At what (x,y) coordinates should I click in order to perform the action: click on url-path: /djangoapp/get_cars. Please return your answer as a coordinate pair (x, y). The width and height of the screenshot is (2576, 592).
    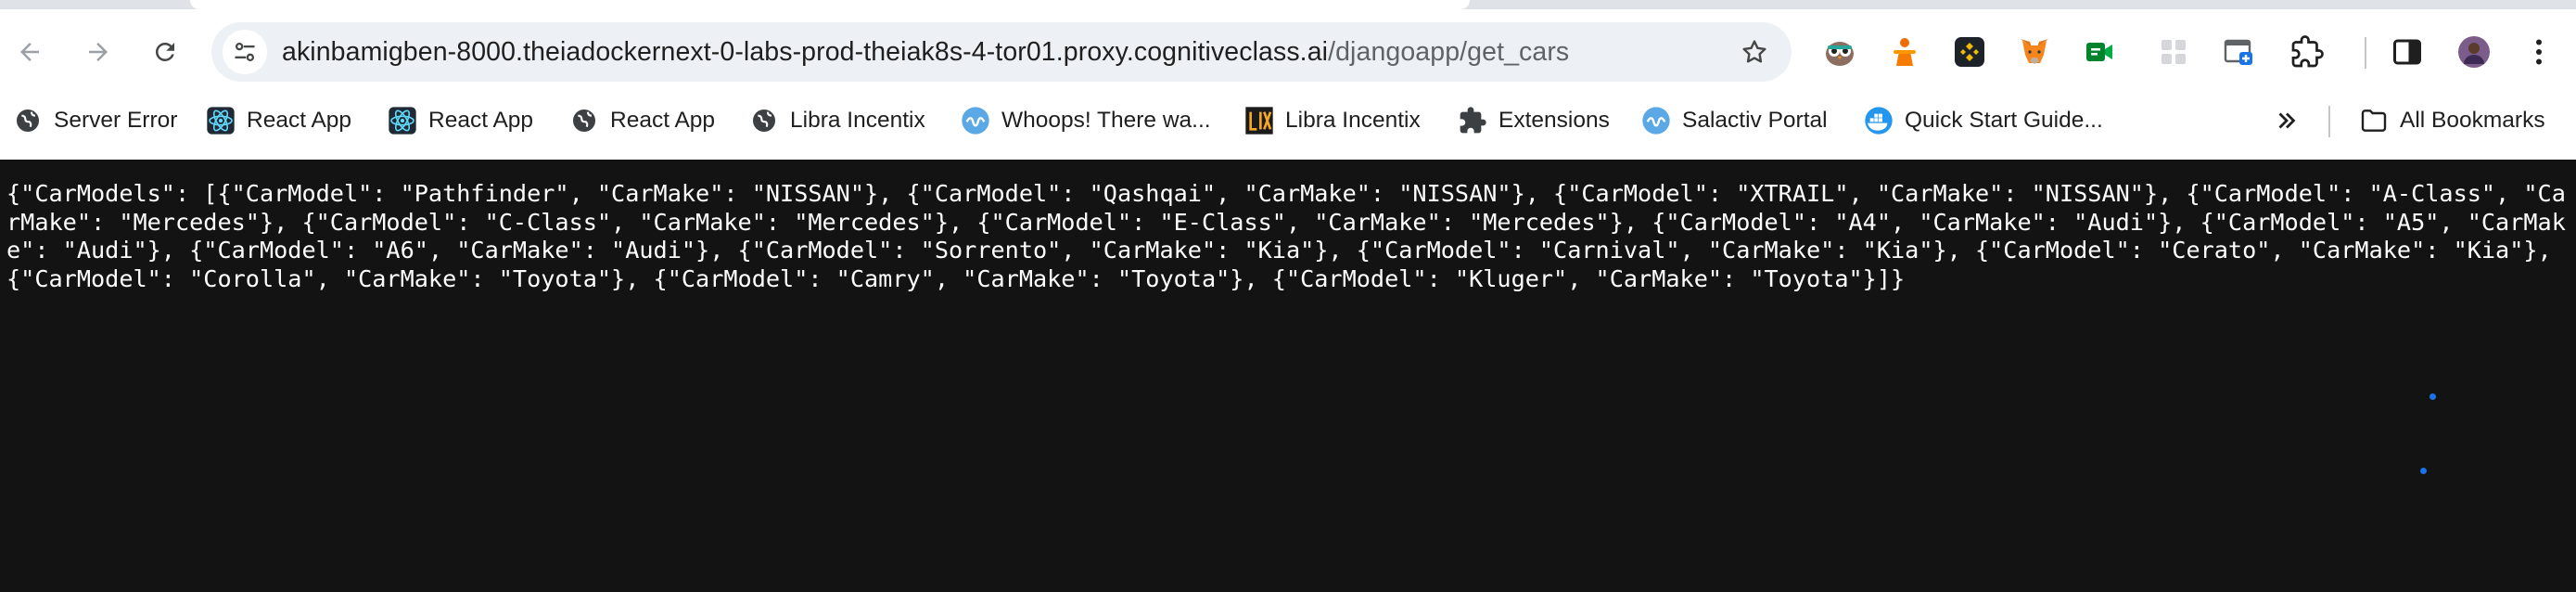
    Looking at the image, I should click on (1449, 52).